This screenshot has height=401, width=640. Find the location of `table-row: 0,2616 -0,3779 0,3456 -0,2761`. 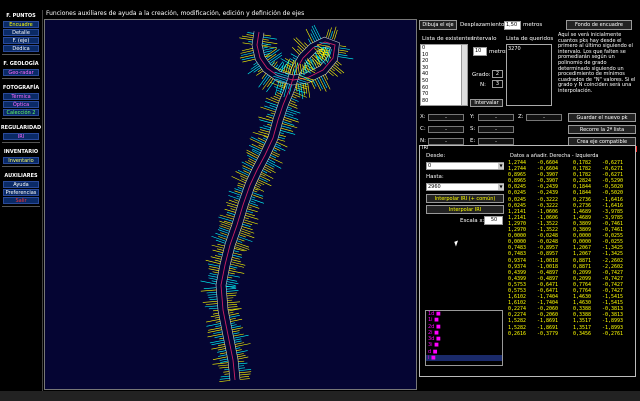

table-row: 0,2616 -0,3779 0,3456 -0,2761 is located at coordinates (571, 334).